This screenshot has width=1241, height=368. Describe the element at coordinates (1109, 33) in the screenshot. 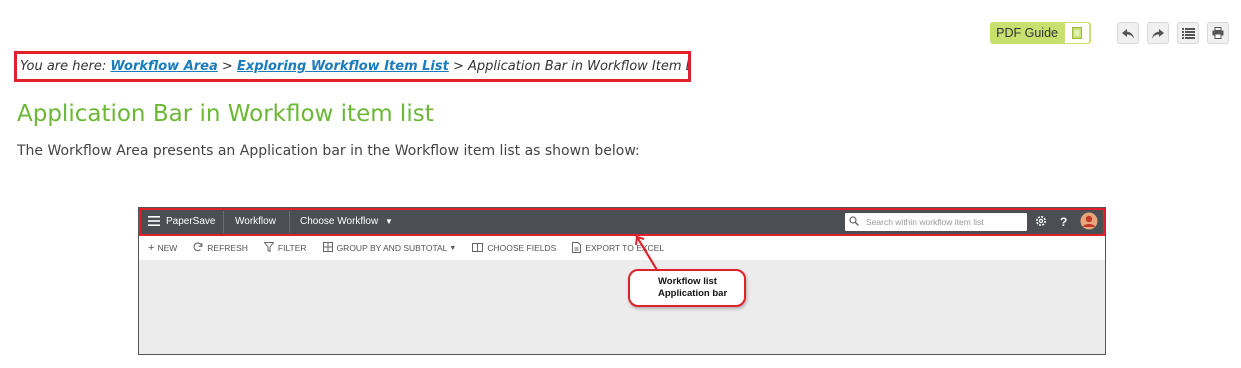

I see `top-toolbar: PDF Guide` at that location.